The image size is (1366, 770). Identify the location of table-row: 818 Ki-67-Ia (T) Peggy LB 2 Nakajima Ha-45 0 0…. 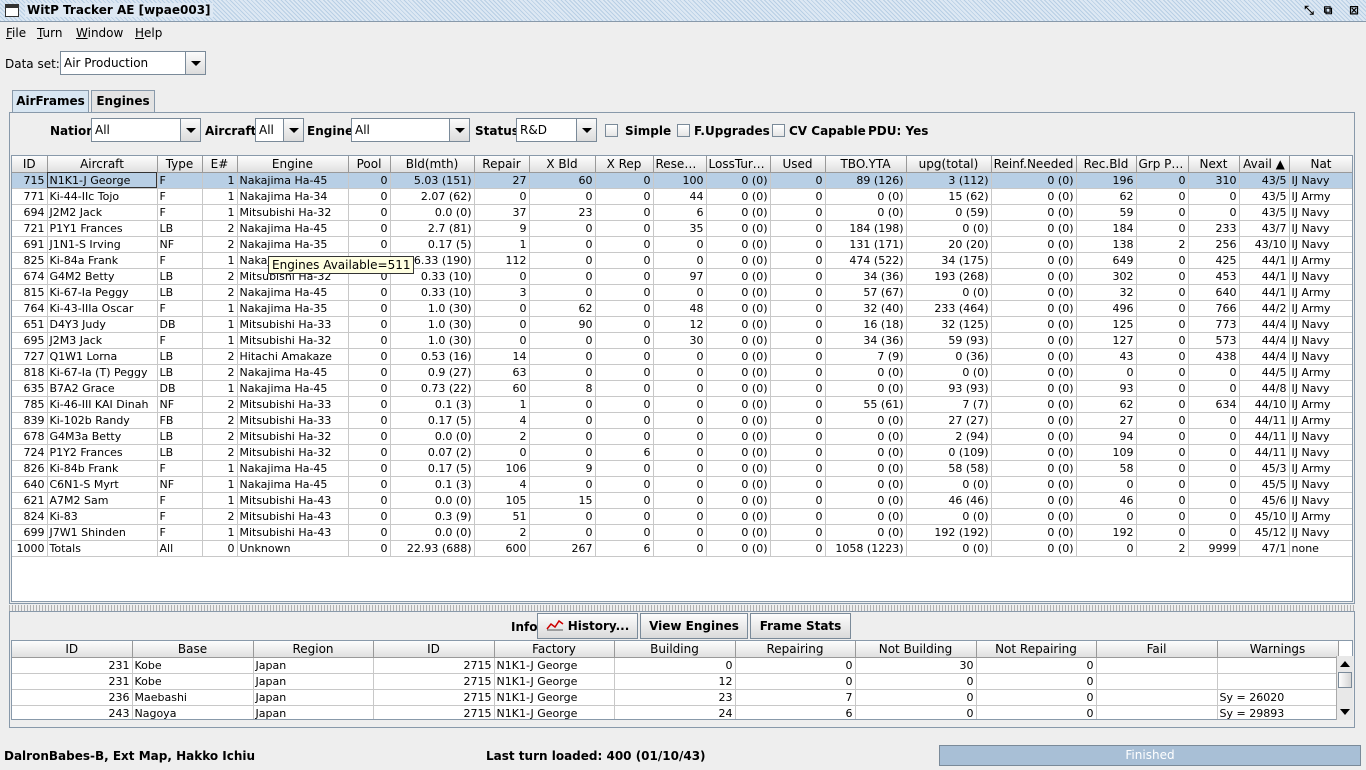
(682, 372).